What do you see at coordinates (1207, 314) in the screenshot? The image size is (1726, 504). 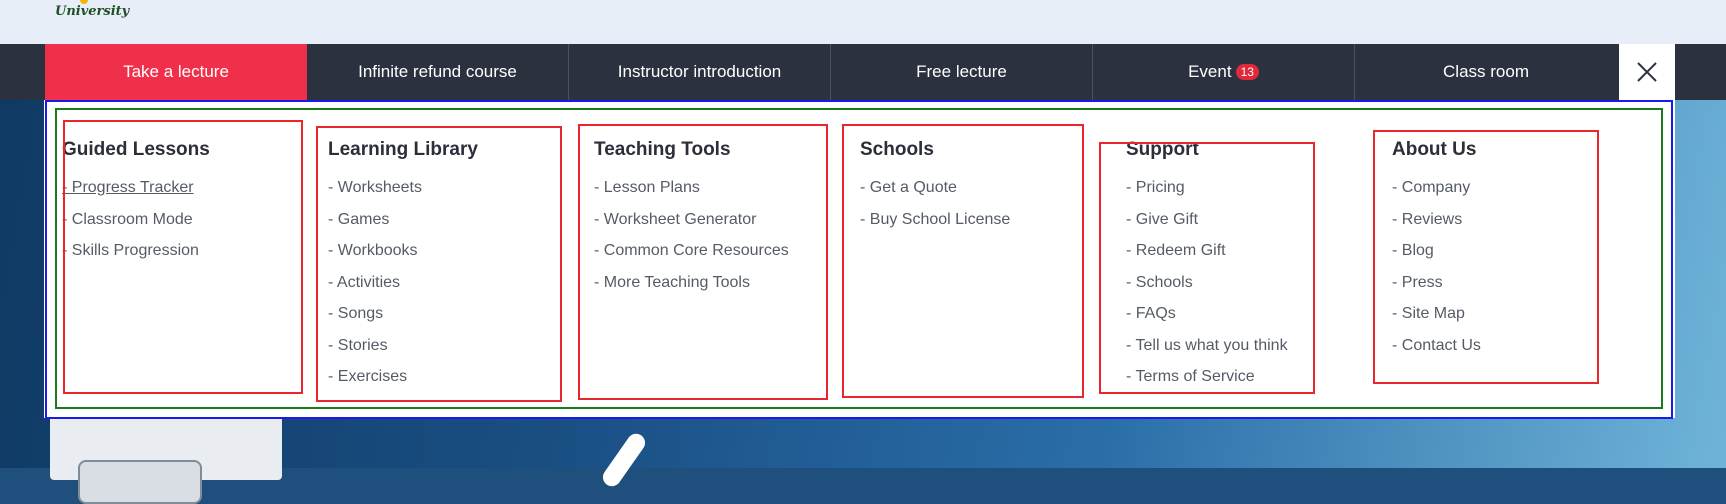 I see `menu-item-faqs: - FAQs` at bounding box center [1207, 314].